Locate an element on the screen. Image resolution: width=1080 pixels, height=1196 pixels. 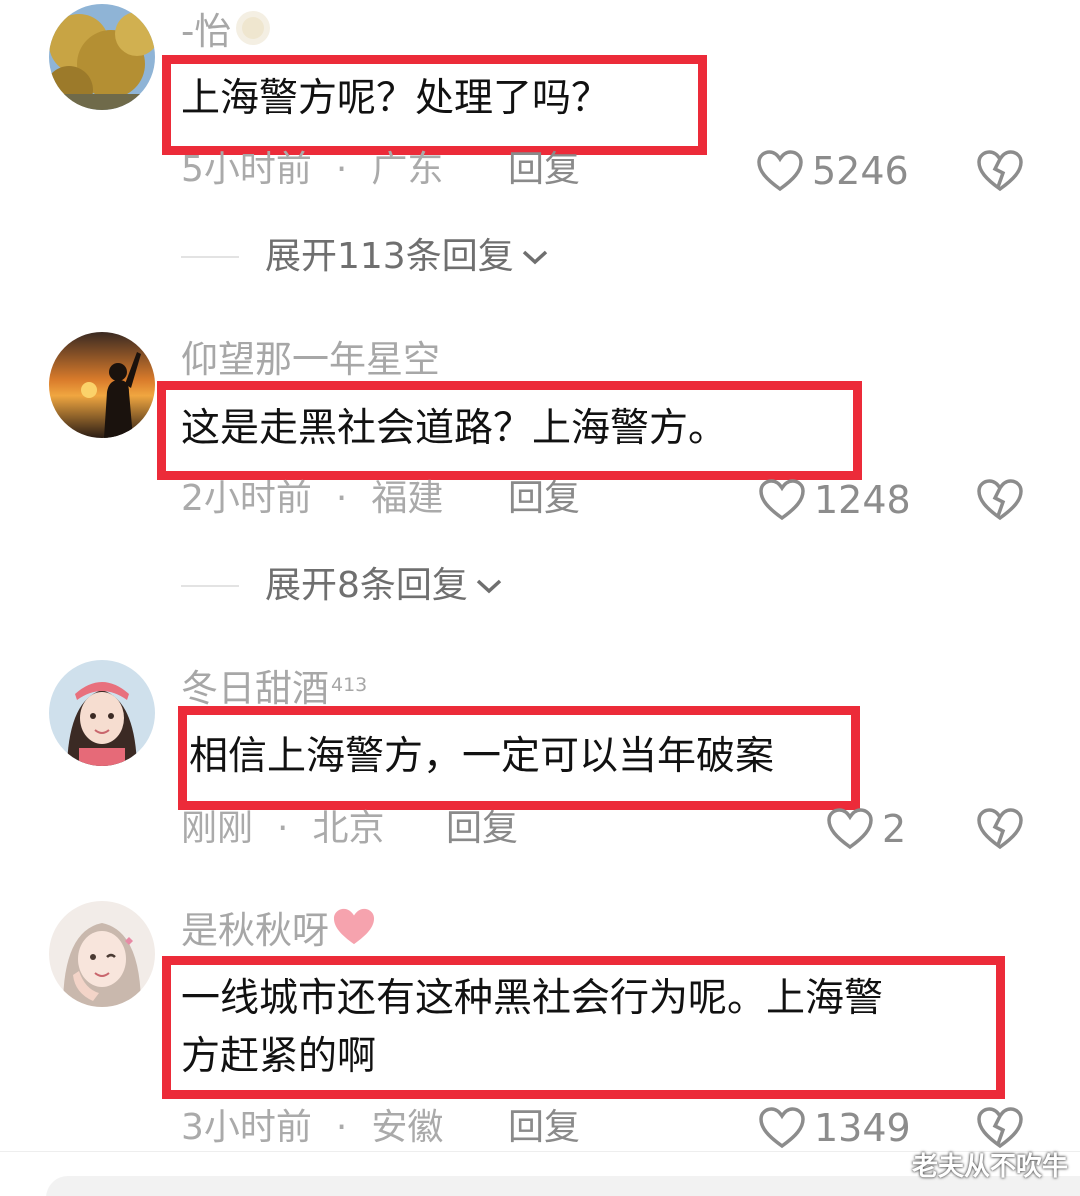
sunset-avatar-icon is located at coordinates (102, 385).